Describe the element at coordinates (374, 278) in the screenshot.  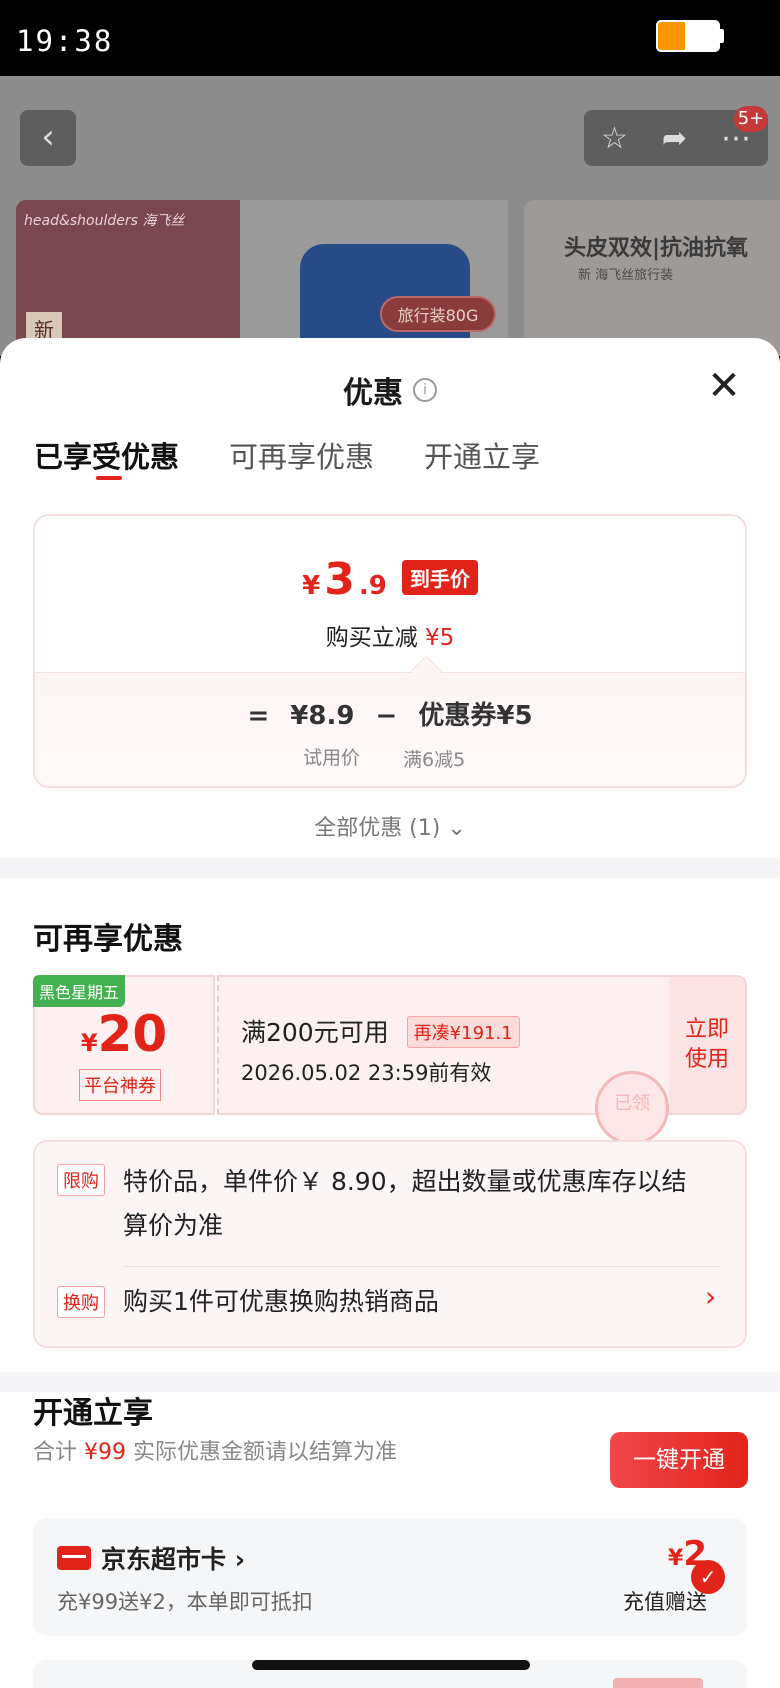
I see `product-image-2: 旅行装80G` at that location.